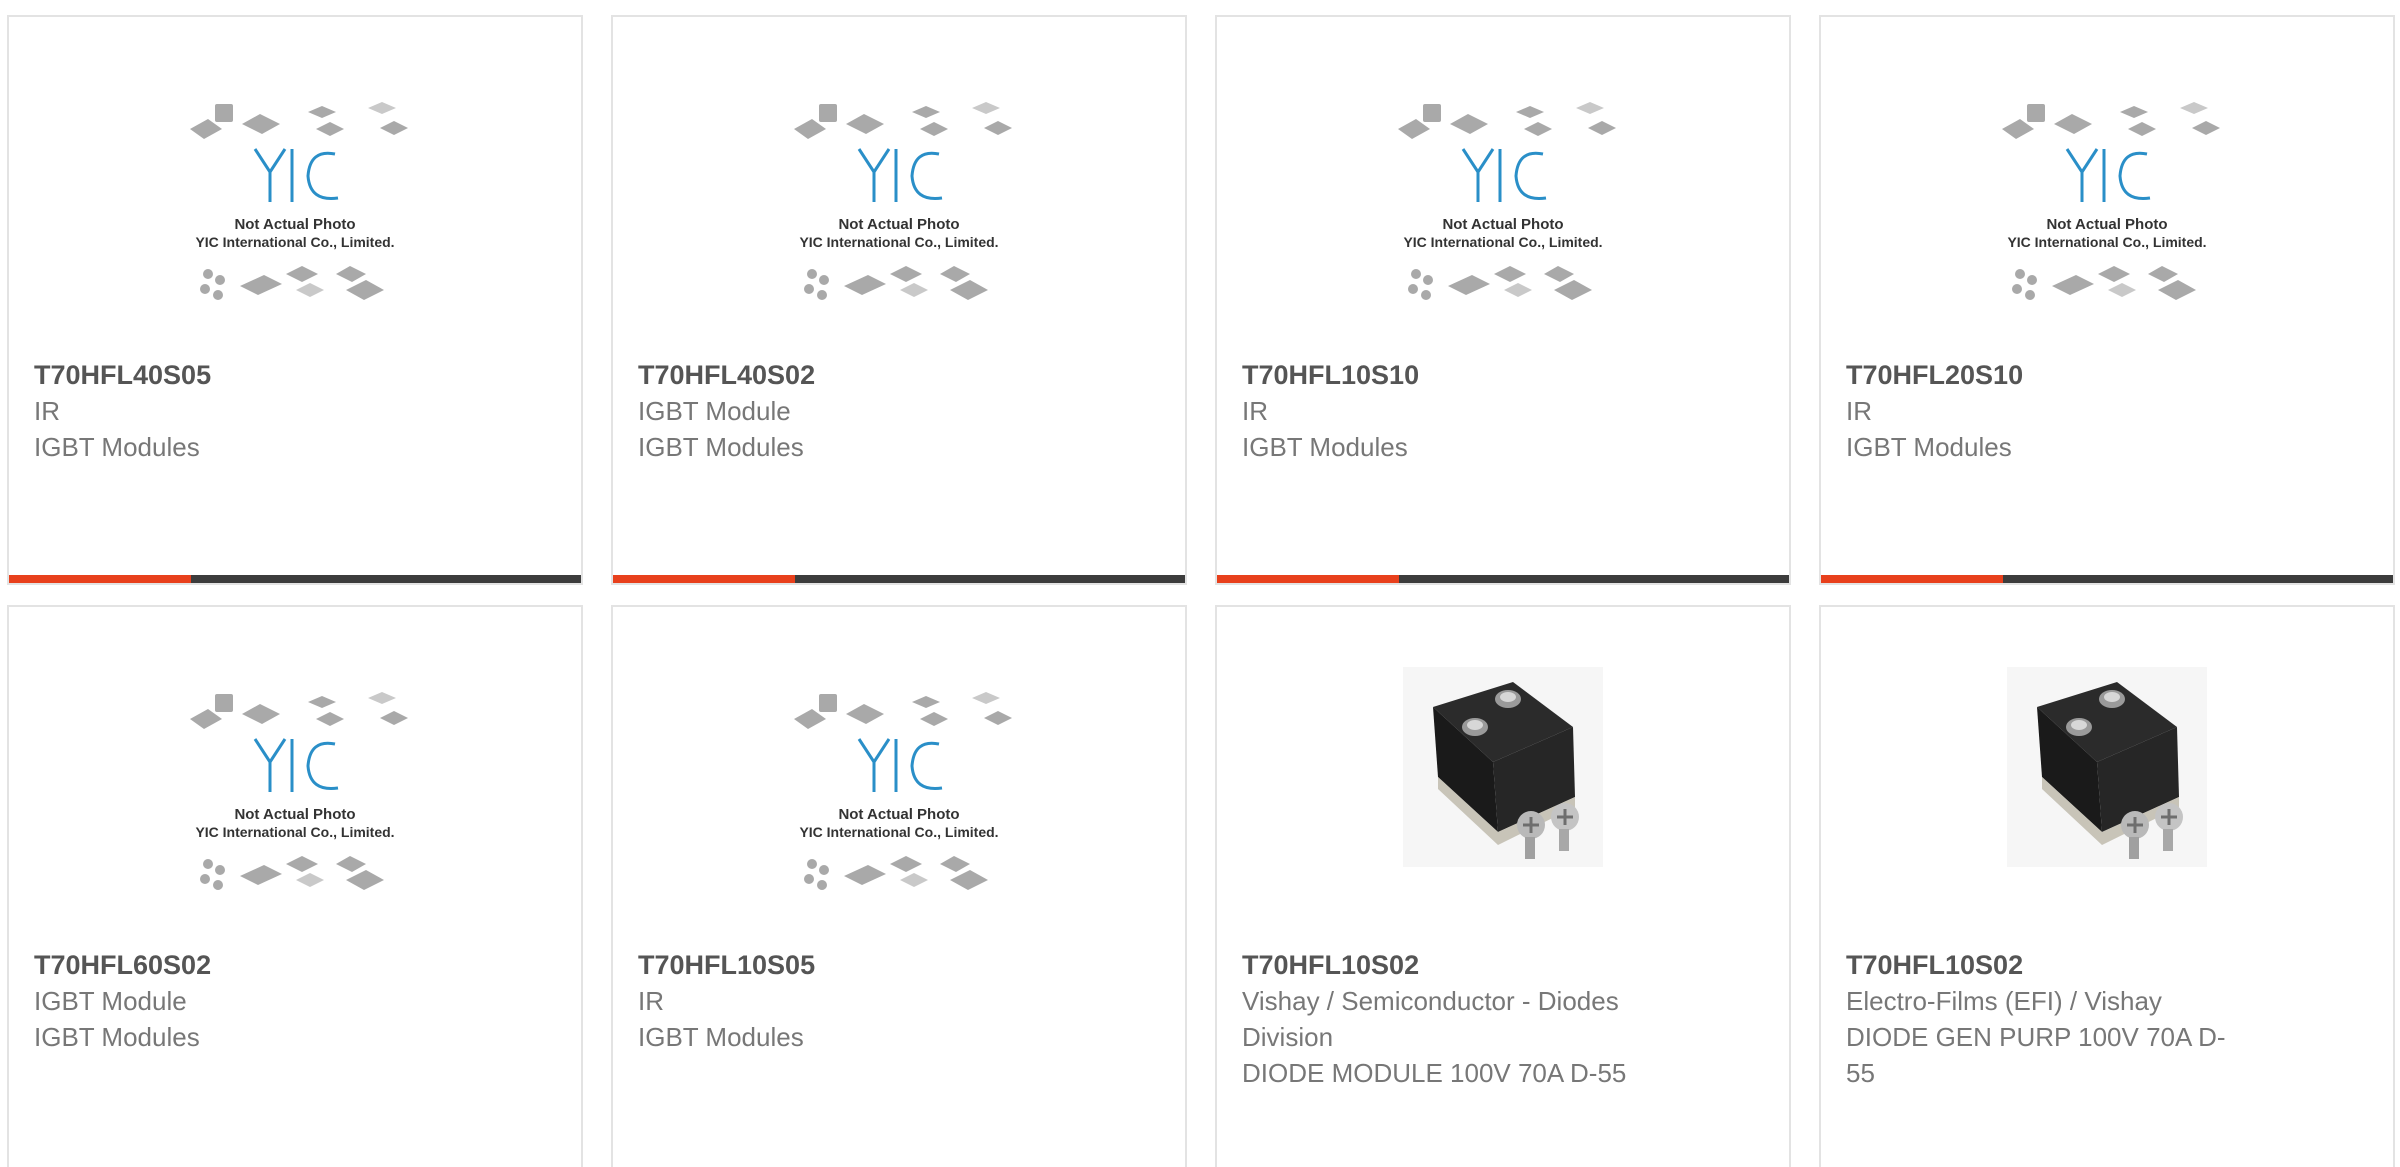 The image size is (2400, 1167). What do you see at coordinates (254, 411) in the screenshot?
I see `product-info: T70HFL40S05 IR IGBT Modules` at bounding box center [254, 411].